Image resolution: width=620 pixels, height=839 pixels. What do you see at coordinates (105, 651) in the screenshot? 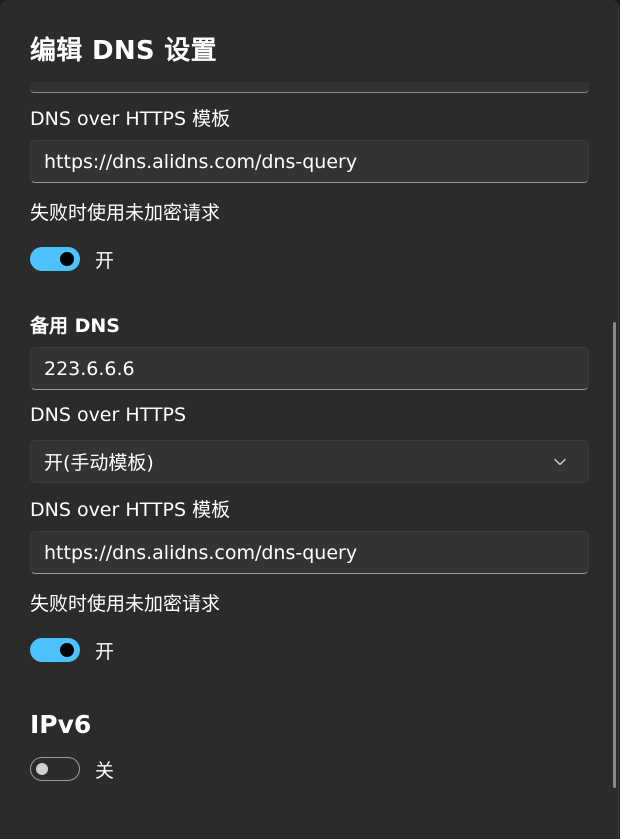
I see `alternate-fallback-state: 开` at bounding box center [105, 651].